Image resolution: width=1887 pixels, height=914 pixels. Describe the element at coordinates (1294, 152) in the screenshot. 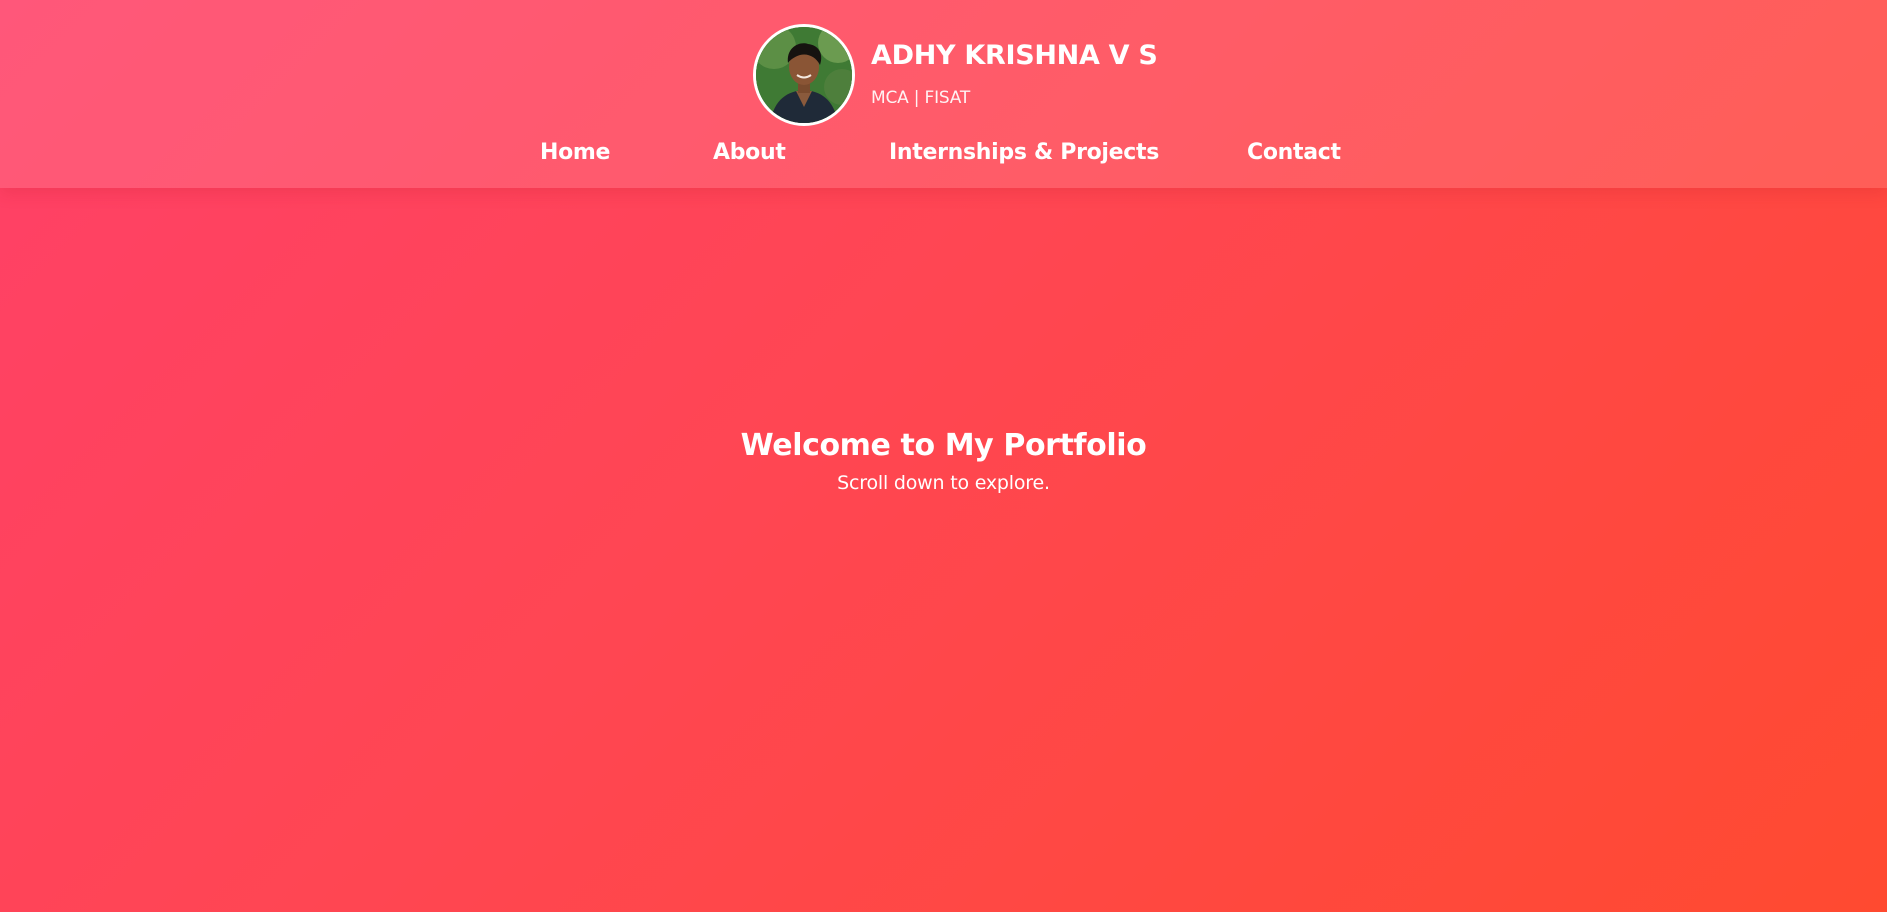

I see `nav-contact-link: Contact` at that location.